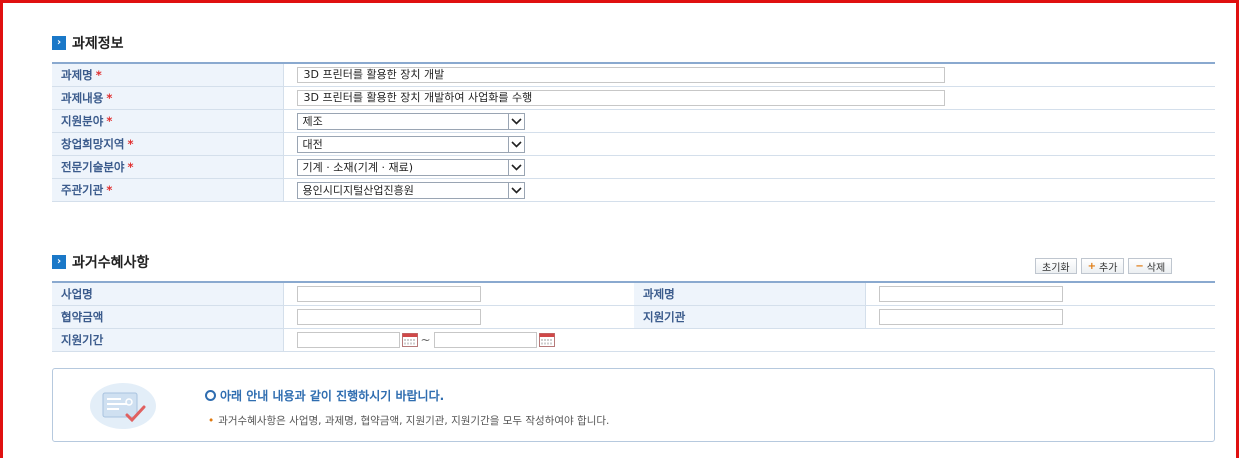 The height and width of the screenshot is (458, 1239). Describe the element at coordinates (168, 121) in the screenshot. I see `label-support-field: 지원분야 *` at that location.